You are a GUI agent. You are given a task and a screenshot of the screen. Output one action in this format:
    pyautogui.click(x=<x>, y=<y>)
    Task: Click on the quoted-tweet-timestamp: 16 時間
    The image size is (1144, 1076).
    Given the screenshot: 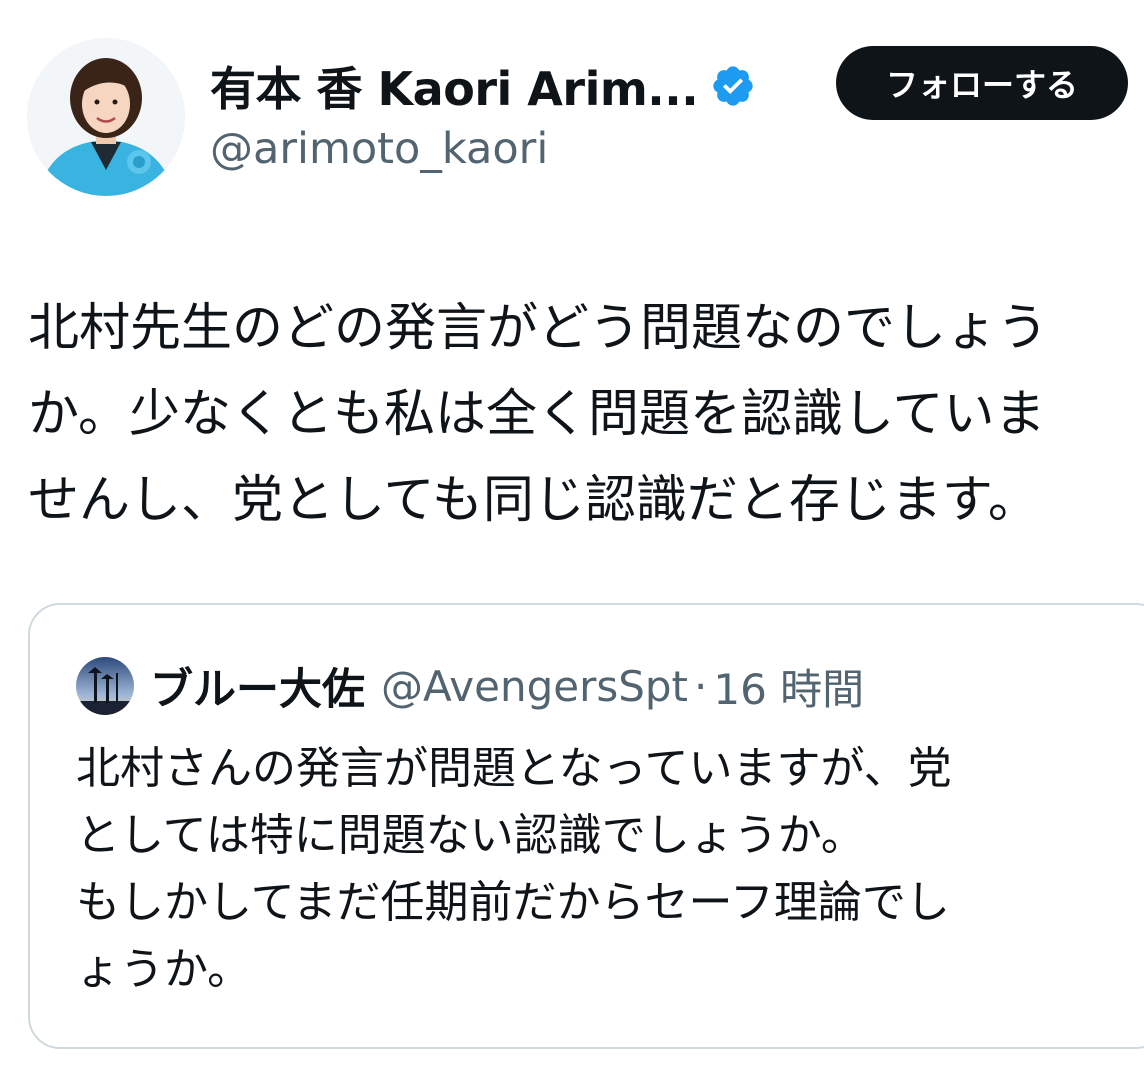 What is the action you would take?
    pyautogui.click(x=788, y=686)
    